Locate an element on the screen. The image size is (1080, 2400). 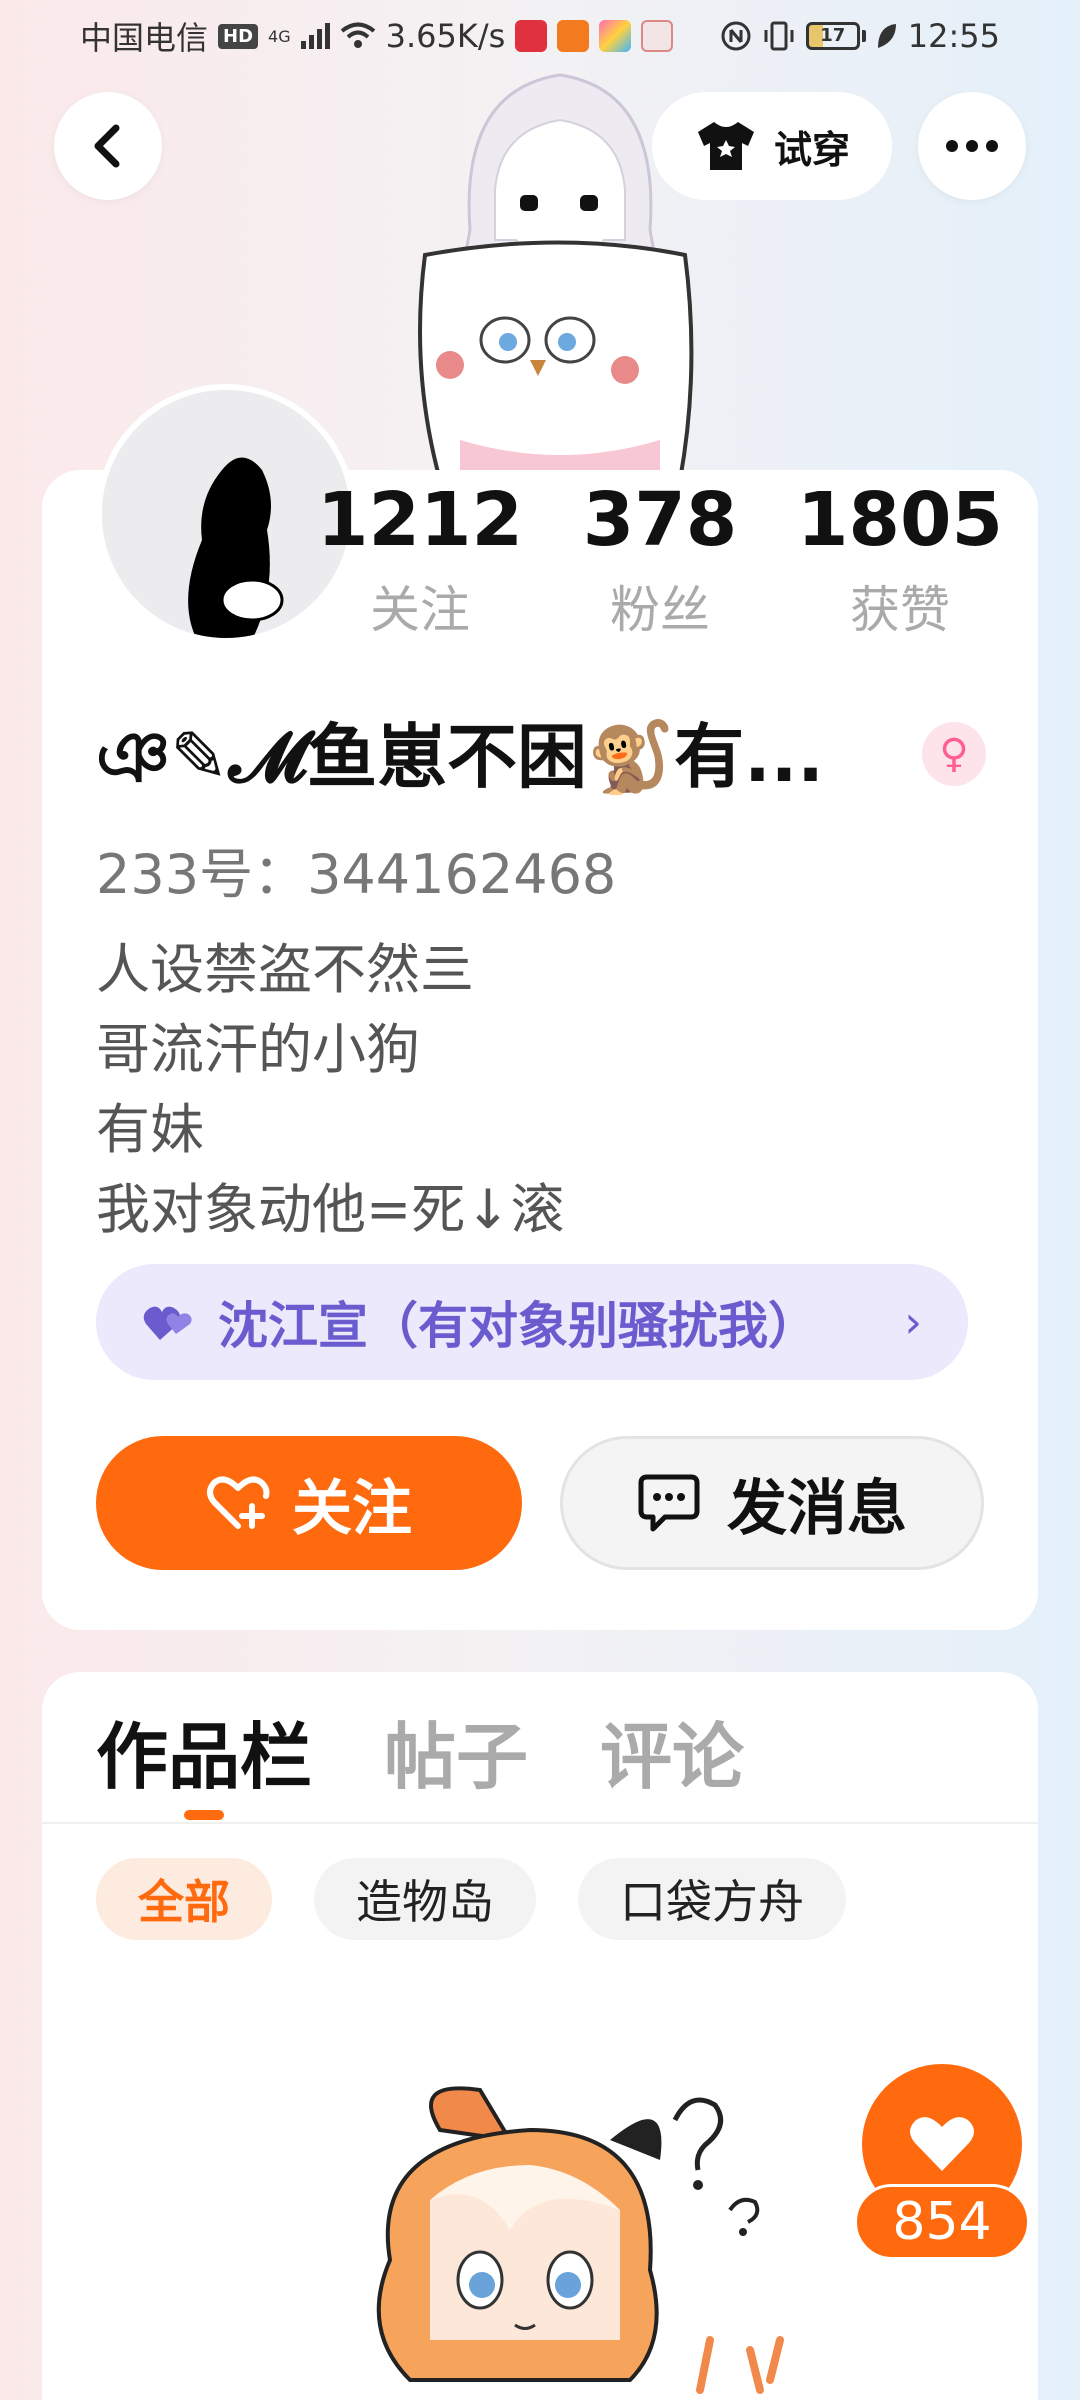
bio-line: 我对象动他=死↓滚 is located at coordinates (330, 1209).